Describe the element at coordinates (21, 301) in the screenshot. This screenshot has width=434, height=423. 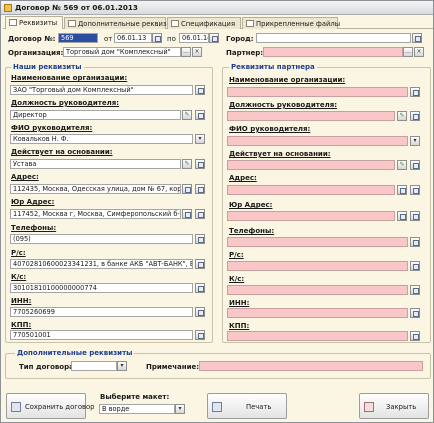
I see `our-field-label: ИНН:` at that location.